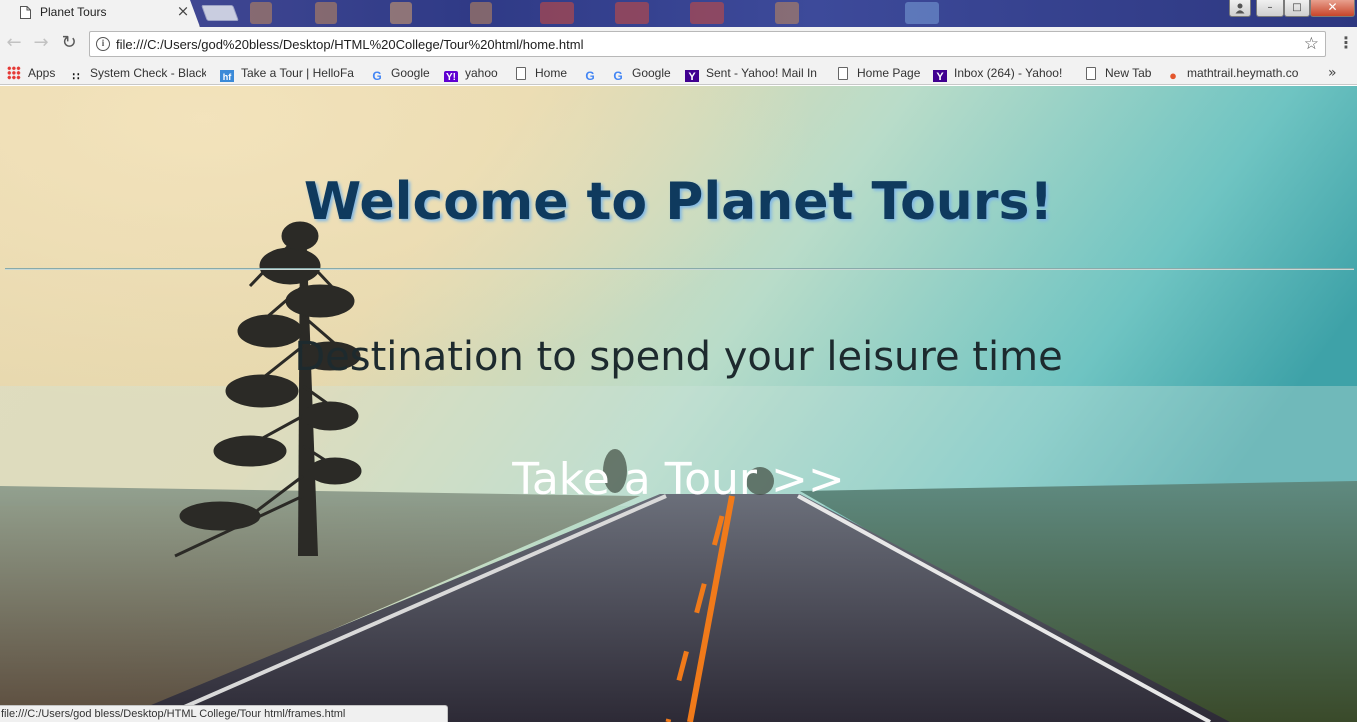 Image resolution: width=1357 pixels, height=722 pixels. What do you see at coordinates (148, 73) in the screenshot?
I see `bookmark-label: System Check - Black` at bounding box center [148, 73].